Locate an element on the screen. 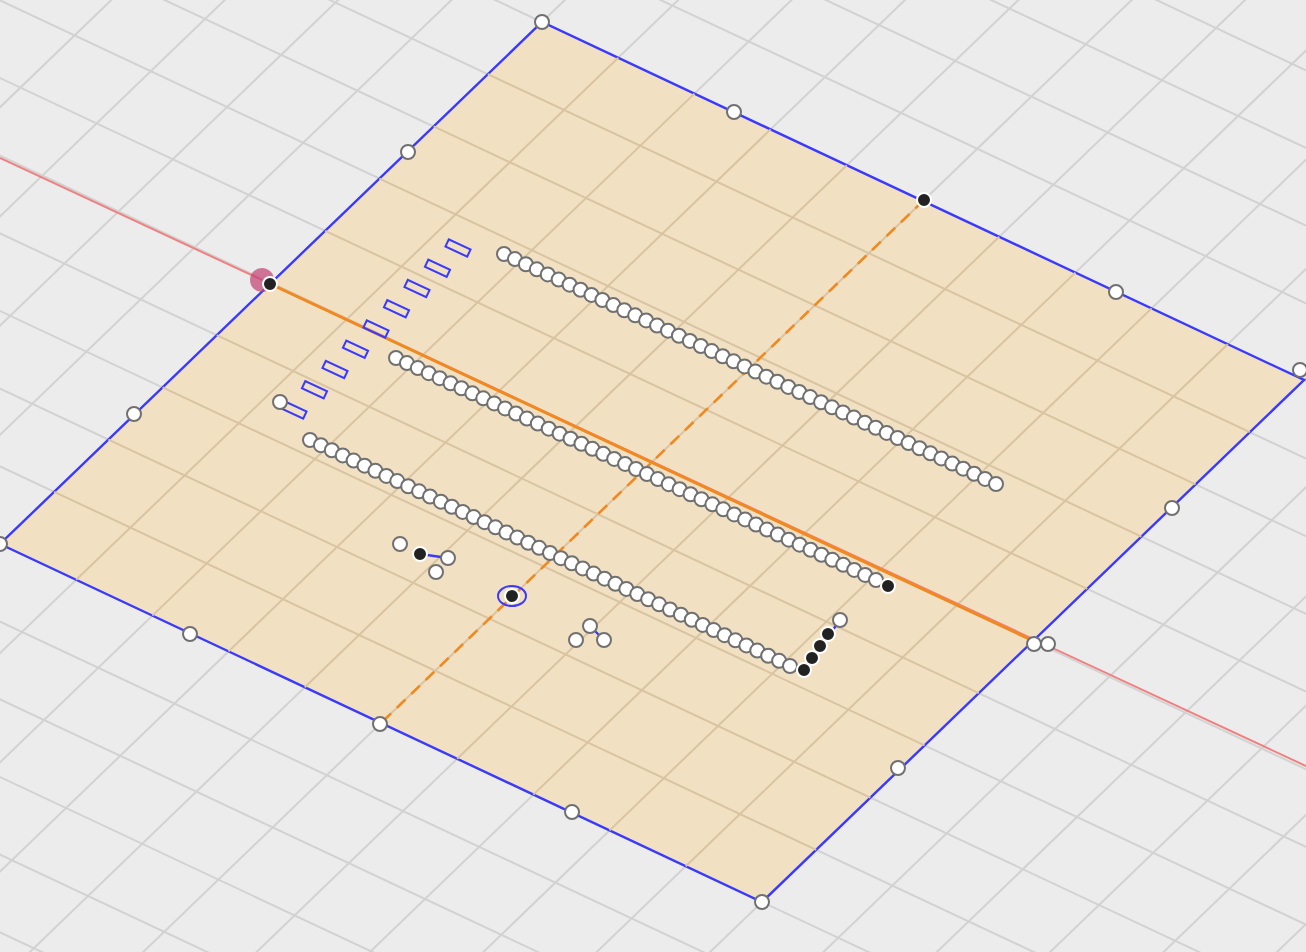  sketch-segment is located at coordinates (597, 633).